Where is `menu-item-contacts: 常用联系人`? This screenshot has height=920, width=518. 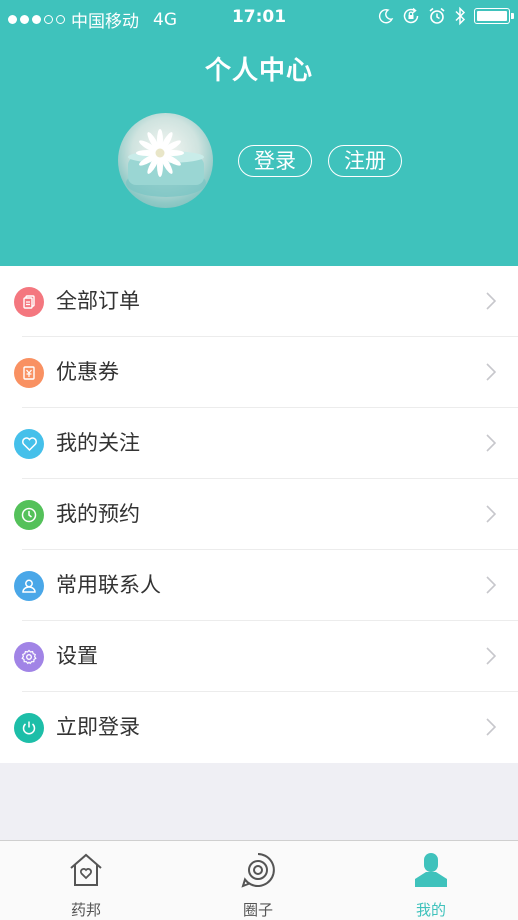
menu-item-contacts: 常用联系人 is located at coordinates (259, 585).